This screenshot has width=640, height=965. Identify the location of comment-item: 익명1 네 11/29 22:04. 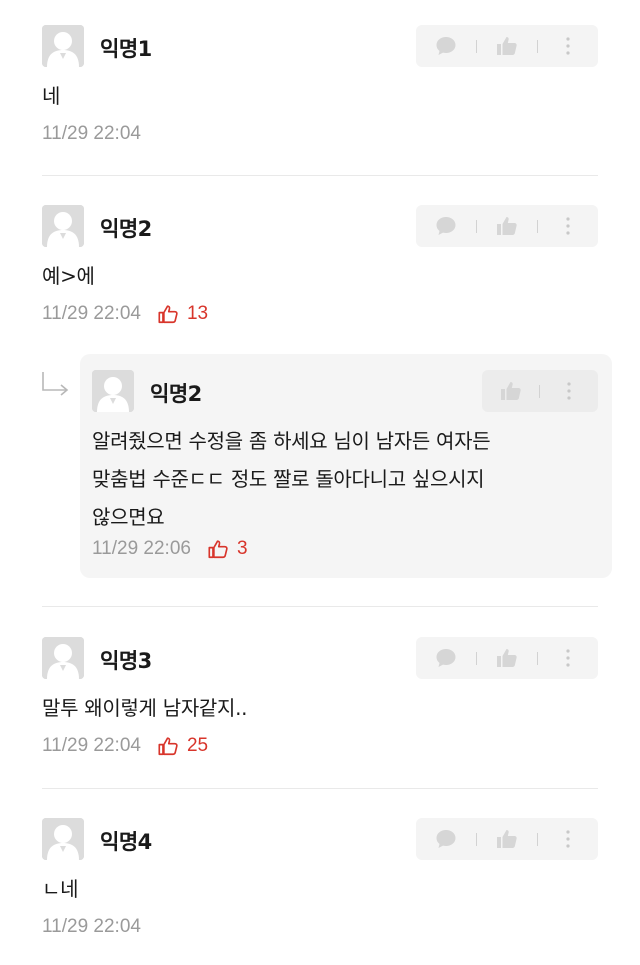
(320, 87).